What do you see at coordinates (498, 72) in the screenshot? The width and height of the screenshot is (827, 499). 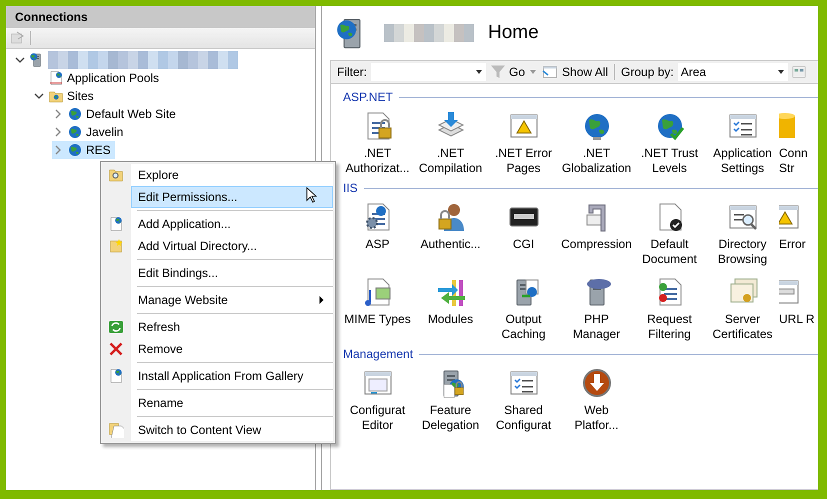 I see `funnel-icon` at bounding box center [498, 72].